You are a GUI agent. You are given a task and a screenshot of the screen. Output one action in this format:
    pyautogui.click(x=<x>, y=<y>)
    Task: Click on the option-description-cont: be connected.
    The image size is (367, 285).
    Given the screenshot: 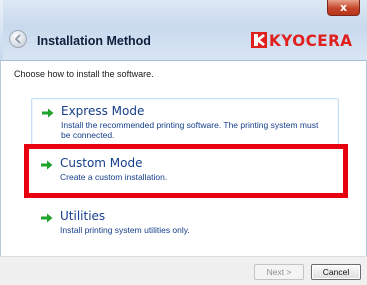 What is the action you would take?
    pyautogui.click(x=88, y=135)
    